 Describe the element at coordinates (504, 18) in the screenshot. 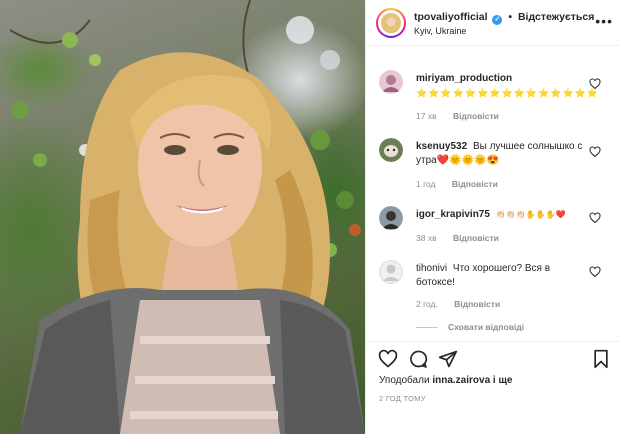

I see `author-line: tpovaliyofficial ✓ • Відстежується` at that location.